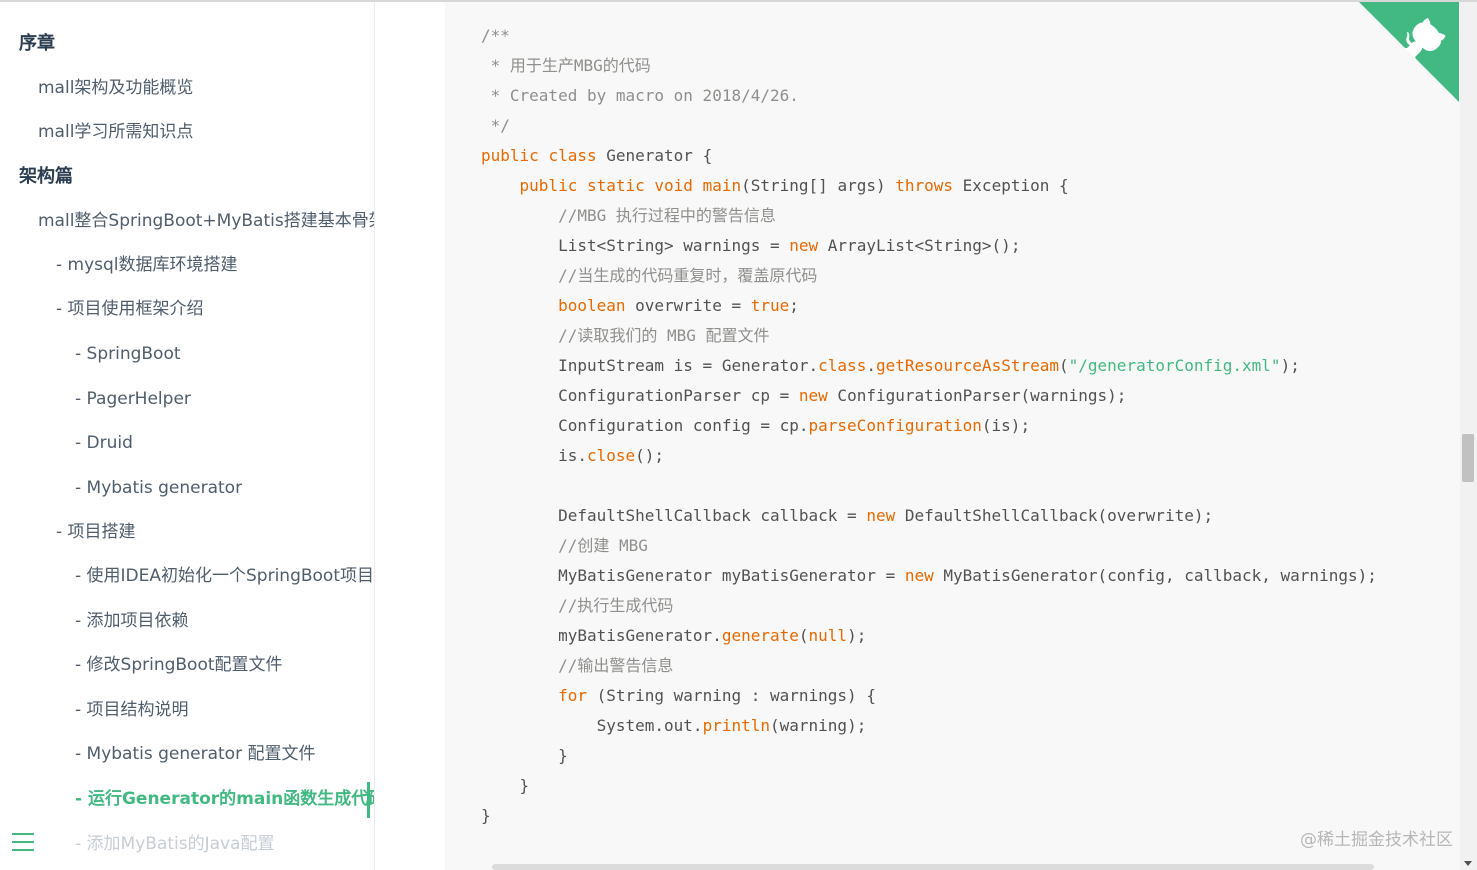 The height and width of the screenshot is (870, 1477). Describe the element at coordinates (1006, 425) in the screenshot. I see `code-token: (is);` at that location.